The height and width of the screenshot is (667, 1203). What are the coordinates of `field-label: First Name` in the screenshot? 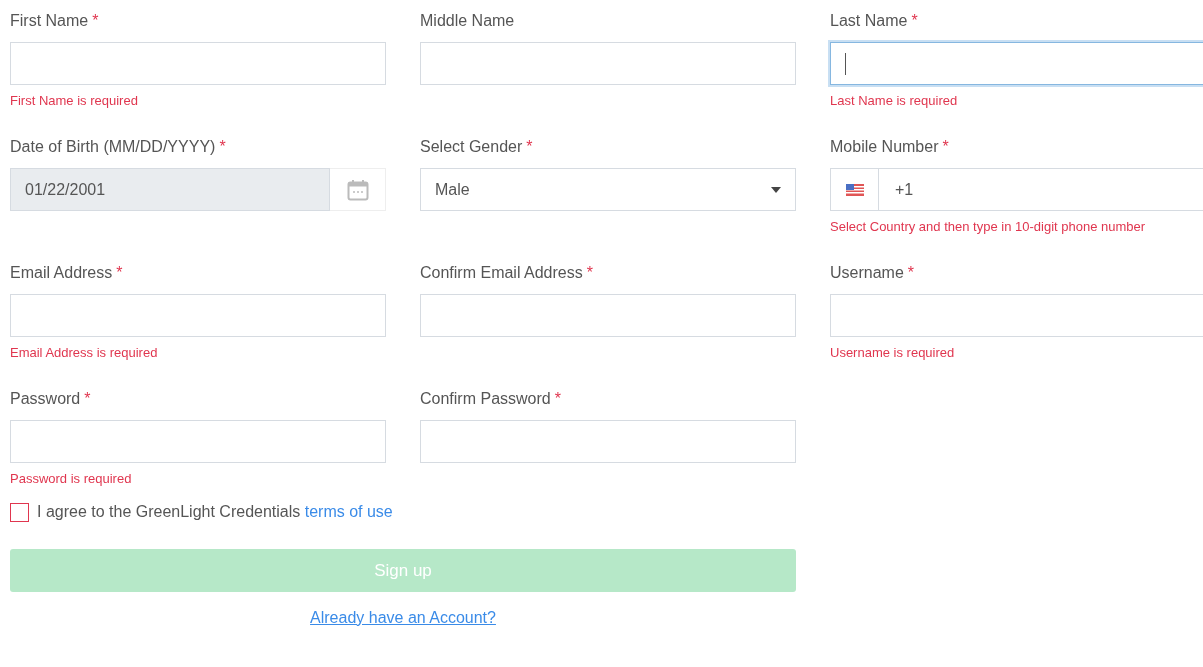 It's located at (49, 21).